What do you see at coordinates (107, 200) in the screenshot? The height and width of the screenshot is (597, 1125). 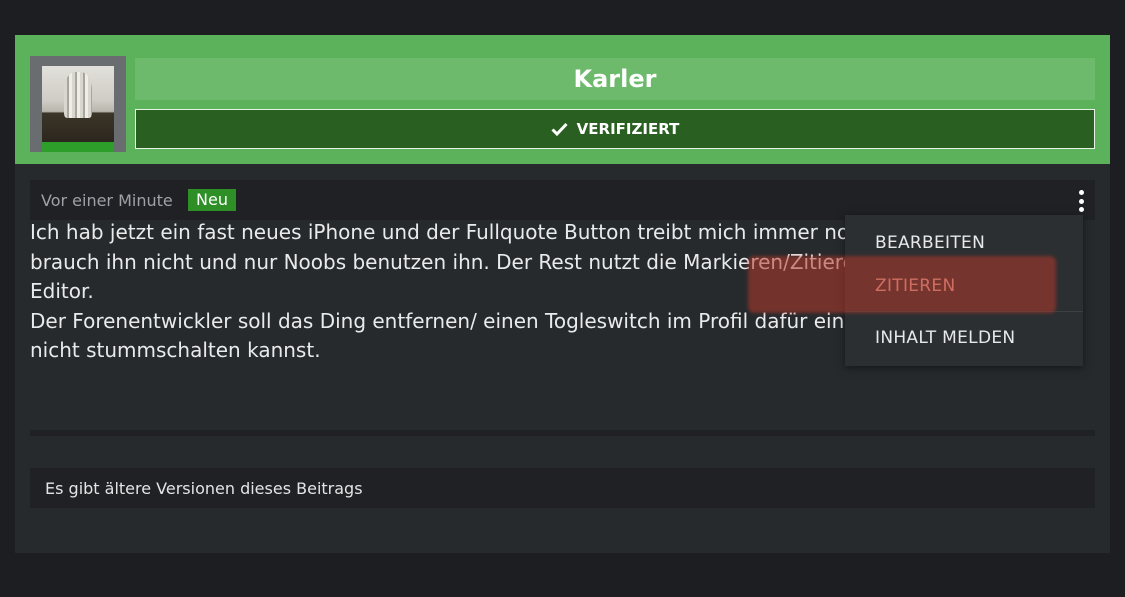 I see `post-timestamp: Vor einer Minute` at bounding box center [107, 200].